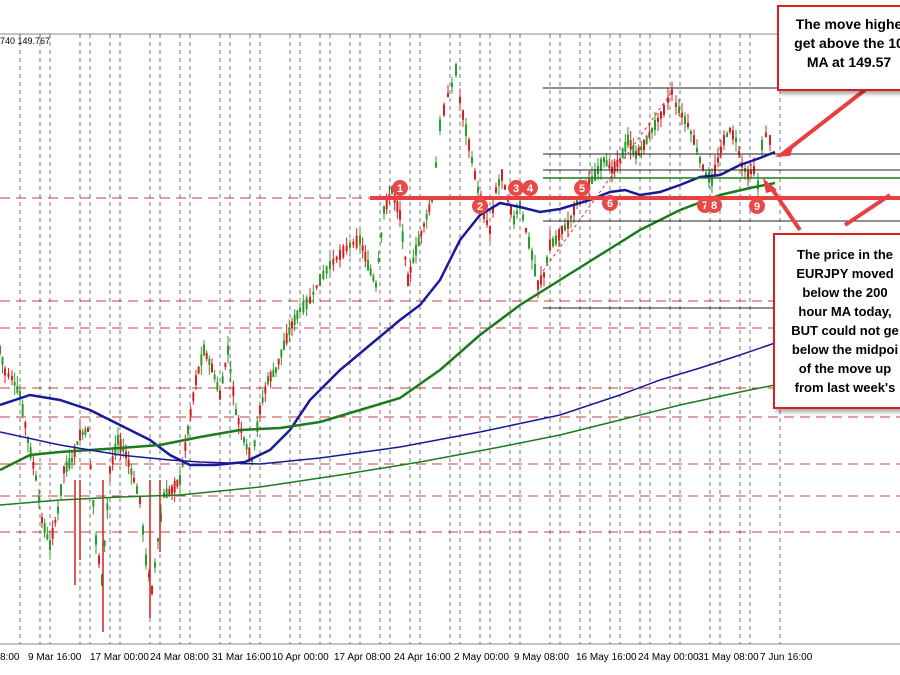 The image size is (900, 675). What do you see at coordinates (179, 657) in the screenshot?
I see `x-tick-label: 24 Mar 08:00` at bounding box center [179, 657].